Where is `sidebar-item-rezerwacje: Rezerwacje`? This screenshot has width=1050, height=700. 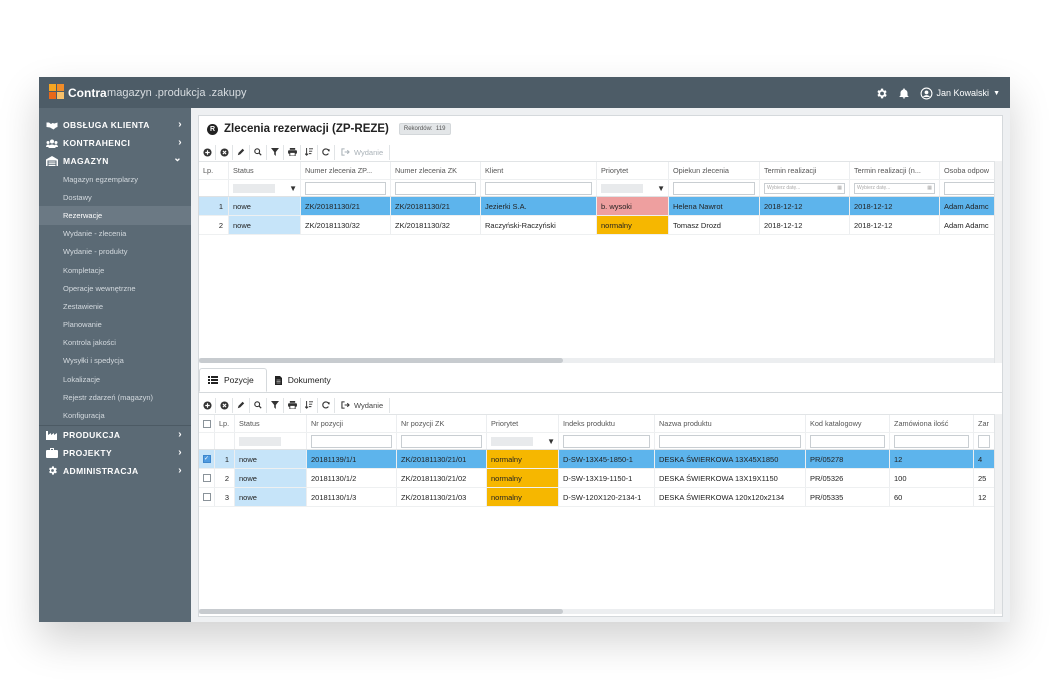 sidebar-item-rezerwacje: Rezerwacje is located at coordinates (115, 215).